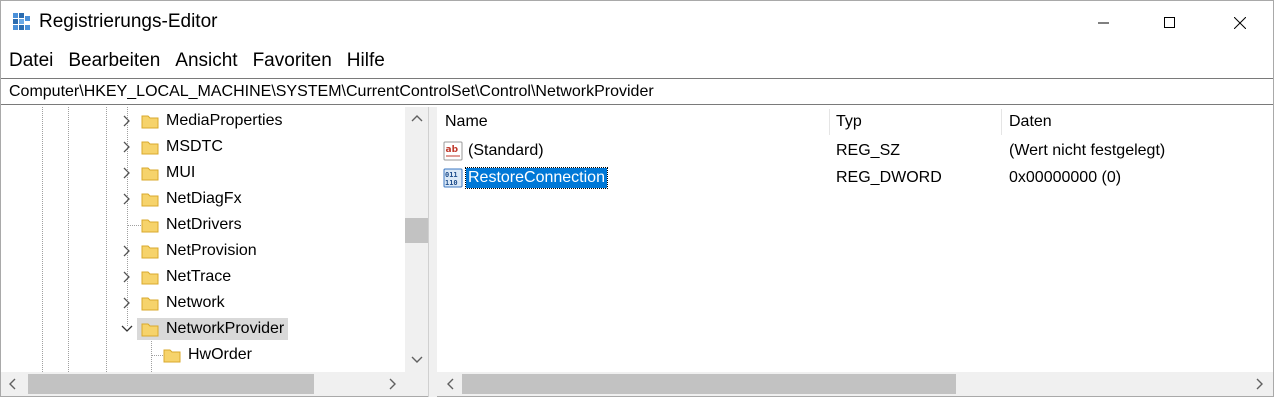 This screenshot has height=397, width=1274. What do you see at coordinates (171, 384) in the screenshot?
I see `tree-horizontal-scroll-thumb` at bounding box center [171, 384].